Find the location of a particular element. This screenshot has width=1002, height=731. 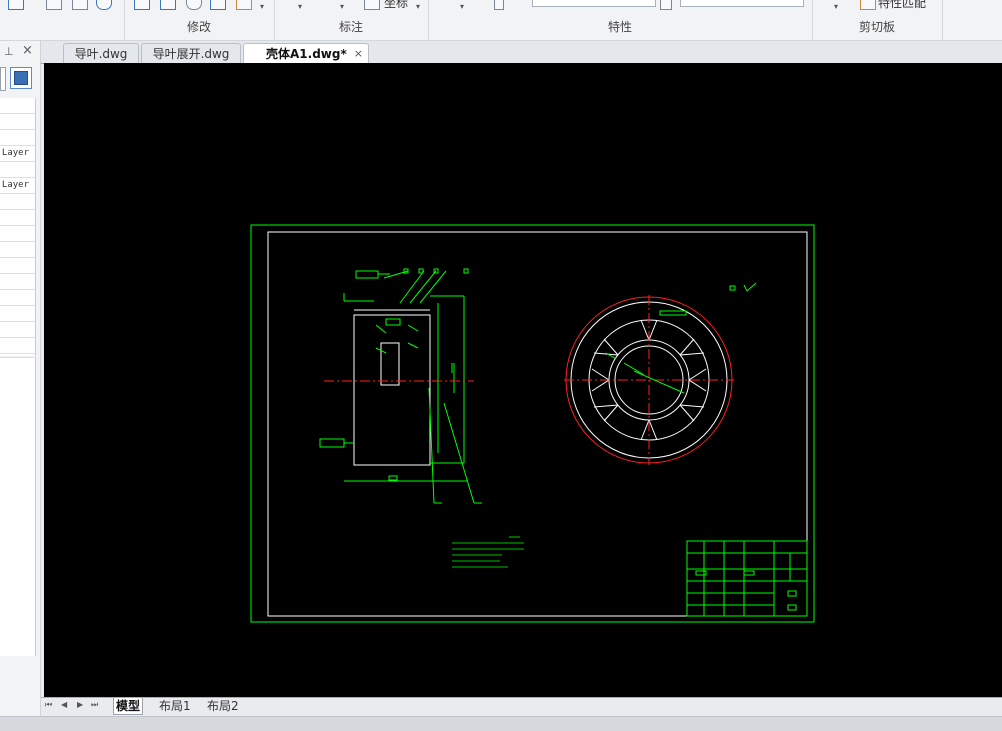

layer-color-icon is located at coordinates (499, 5).